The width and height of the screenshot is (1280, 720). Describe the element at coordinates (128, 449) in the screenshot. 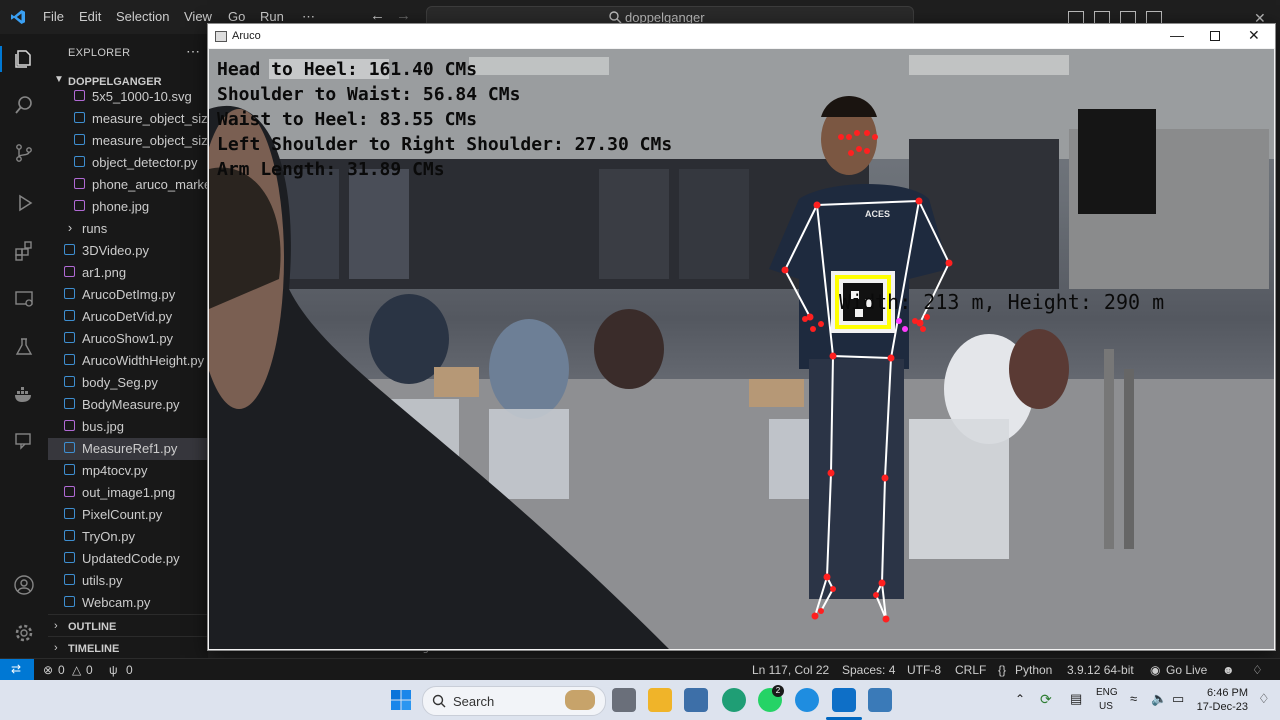

I see `file-tree-item: MeasureRef1.py` at that location.